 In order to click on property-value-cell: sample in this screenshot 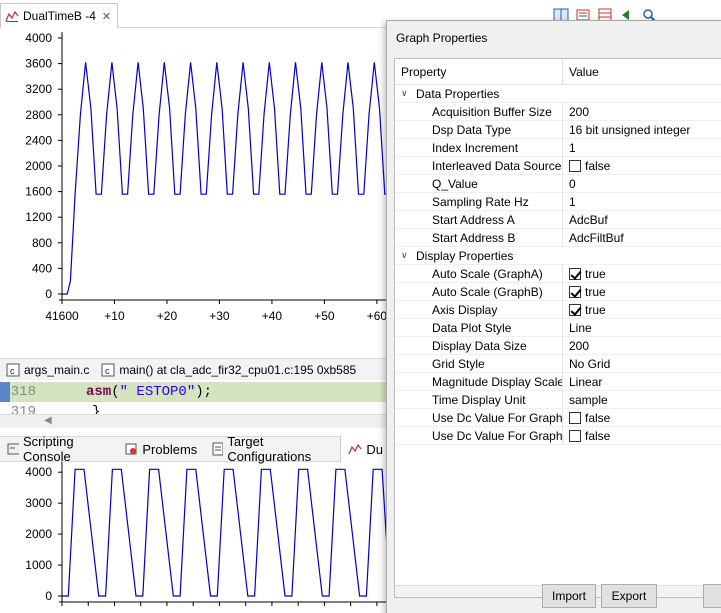, I will do `click(642, 400)`.